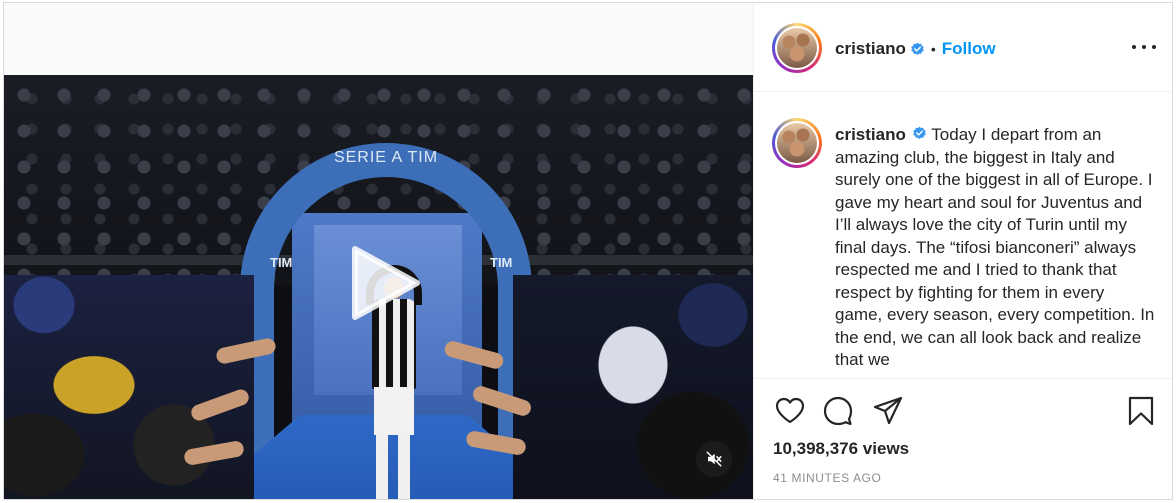 The width and height of the screenshot is (1176, 503). I want to click on play-icon, so click(384, 283).